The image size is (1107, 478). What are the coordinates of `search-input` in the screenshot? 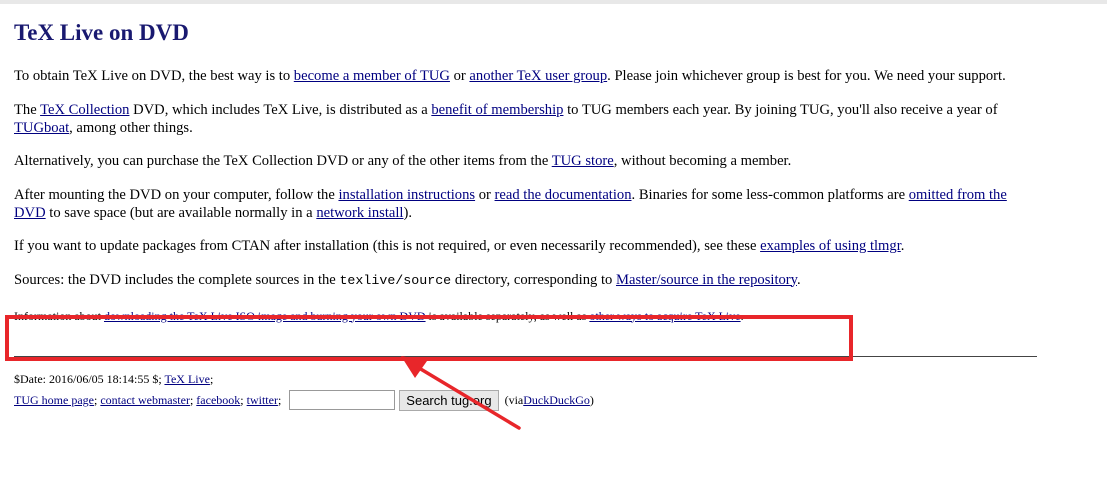 It's located at (342, 400).